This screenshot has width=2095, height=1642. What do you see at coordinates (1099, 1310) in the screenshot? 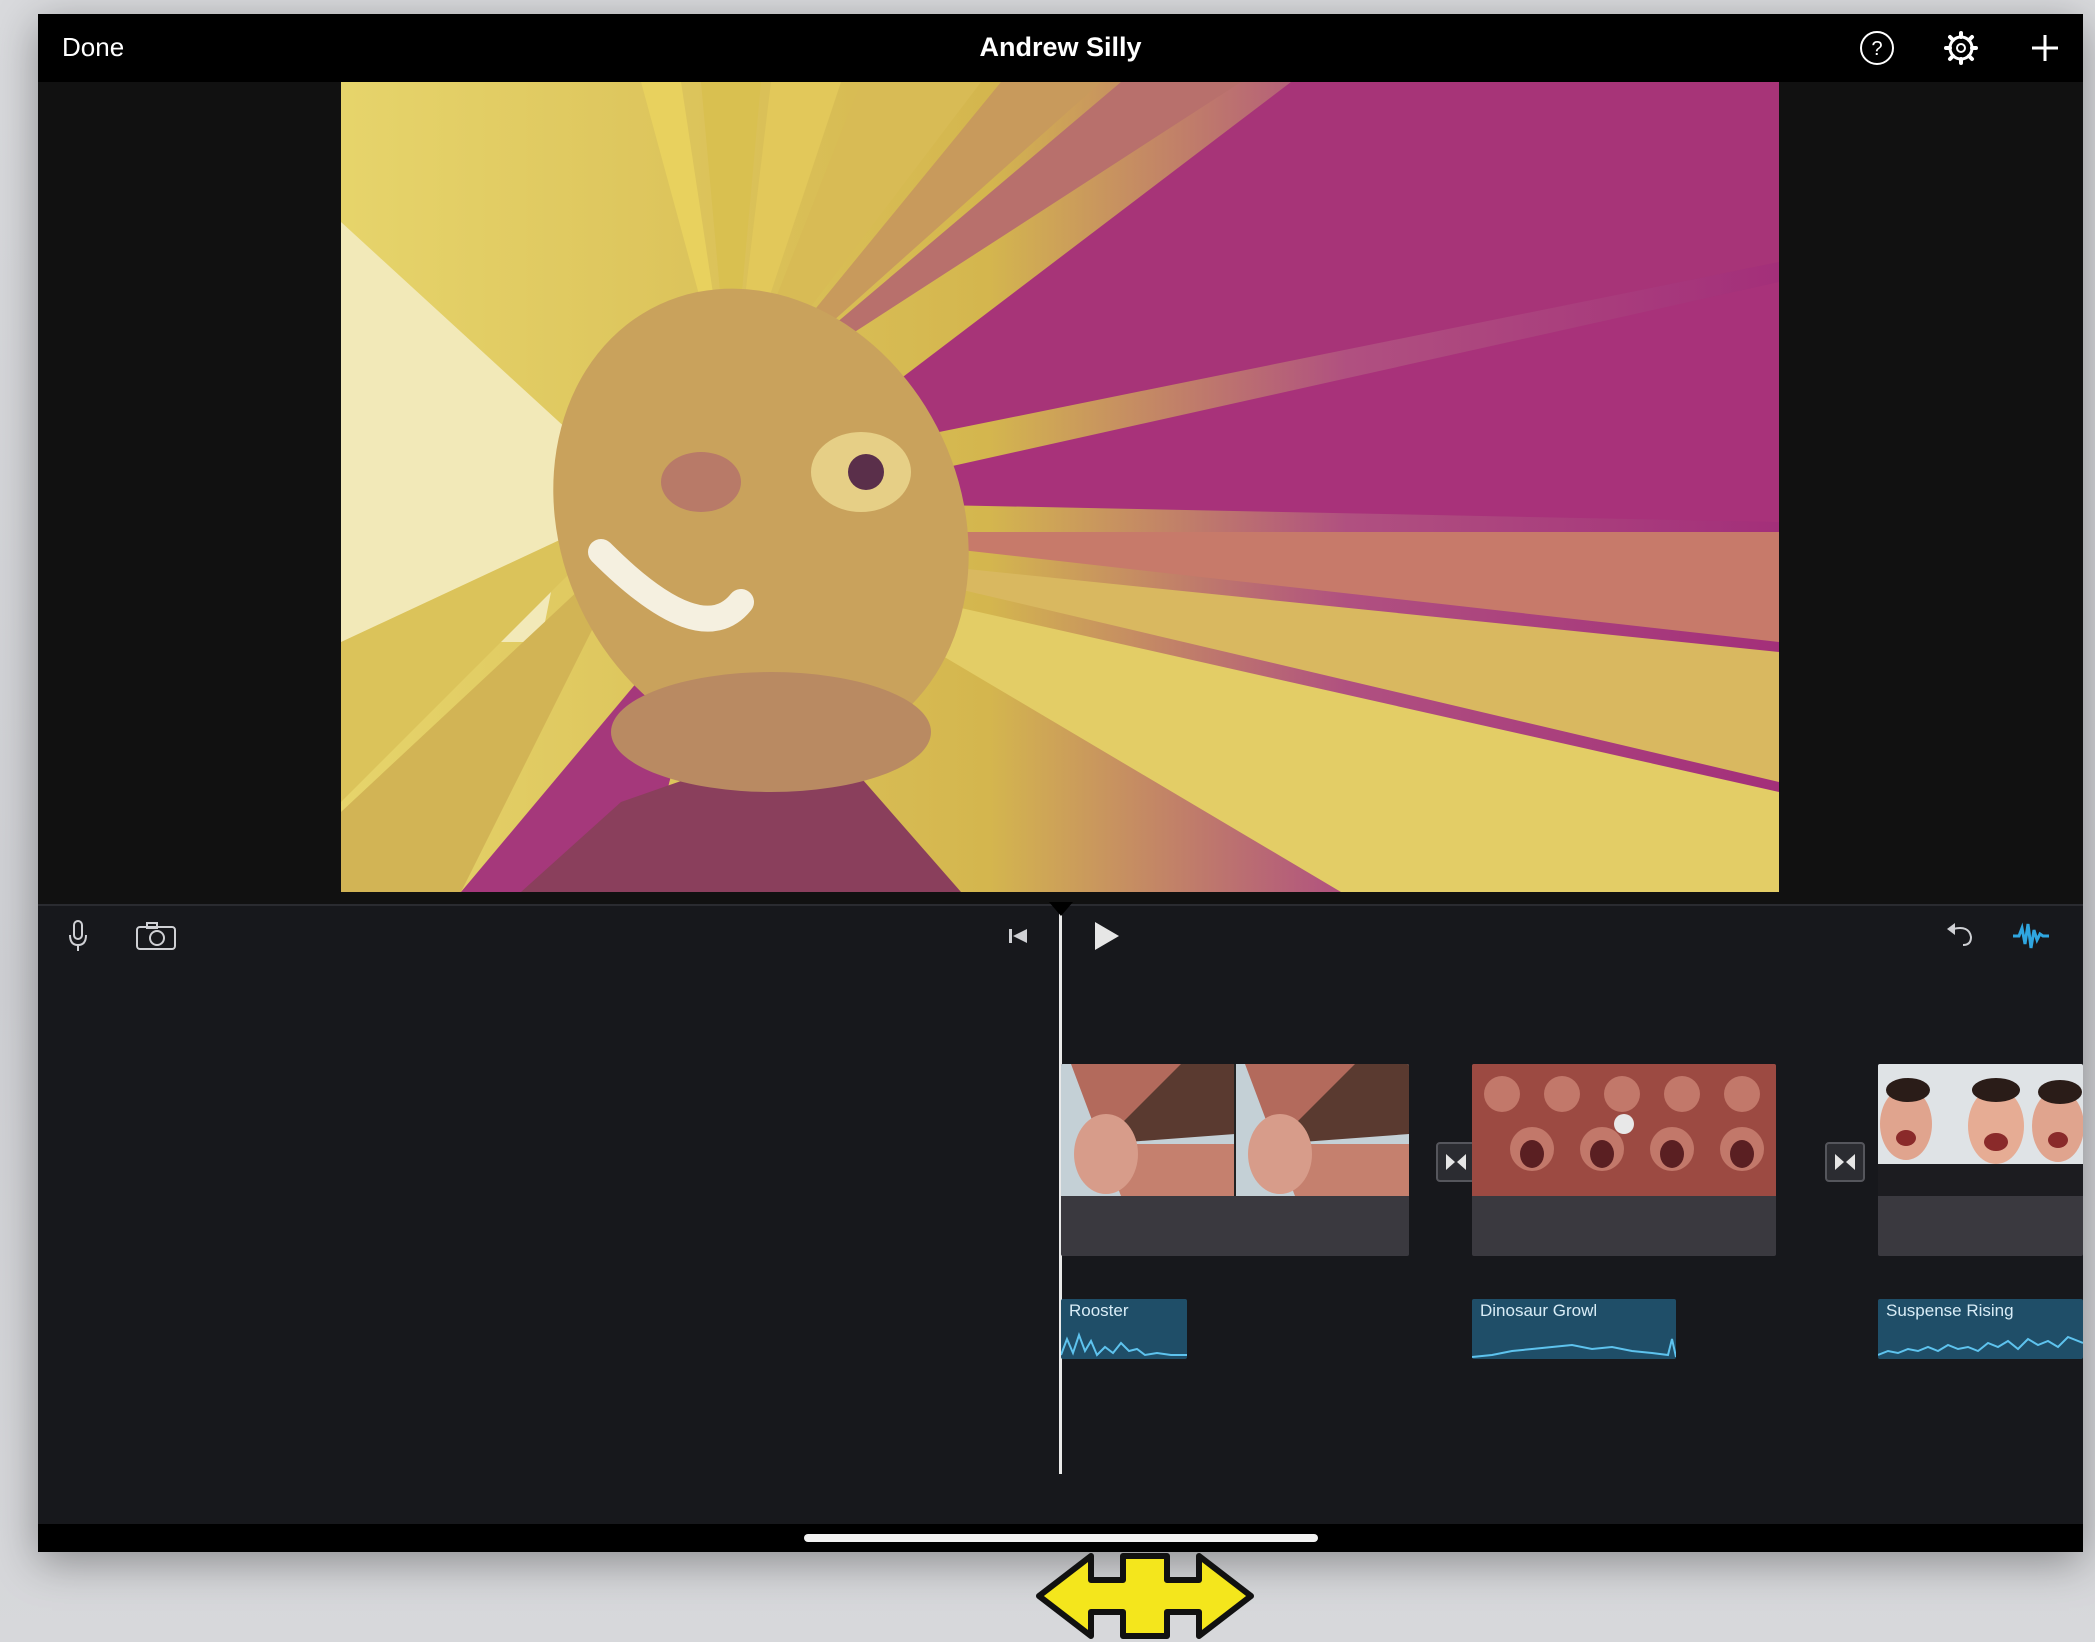
I see `audio-clip-label: Rooster` at bounding box center [1099, 1310].